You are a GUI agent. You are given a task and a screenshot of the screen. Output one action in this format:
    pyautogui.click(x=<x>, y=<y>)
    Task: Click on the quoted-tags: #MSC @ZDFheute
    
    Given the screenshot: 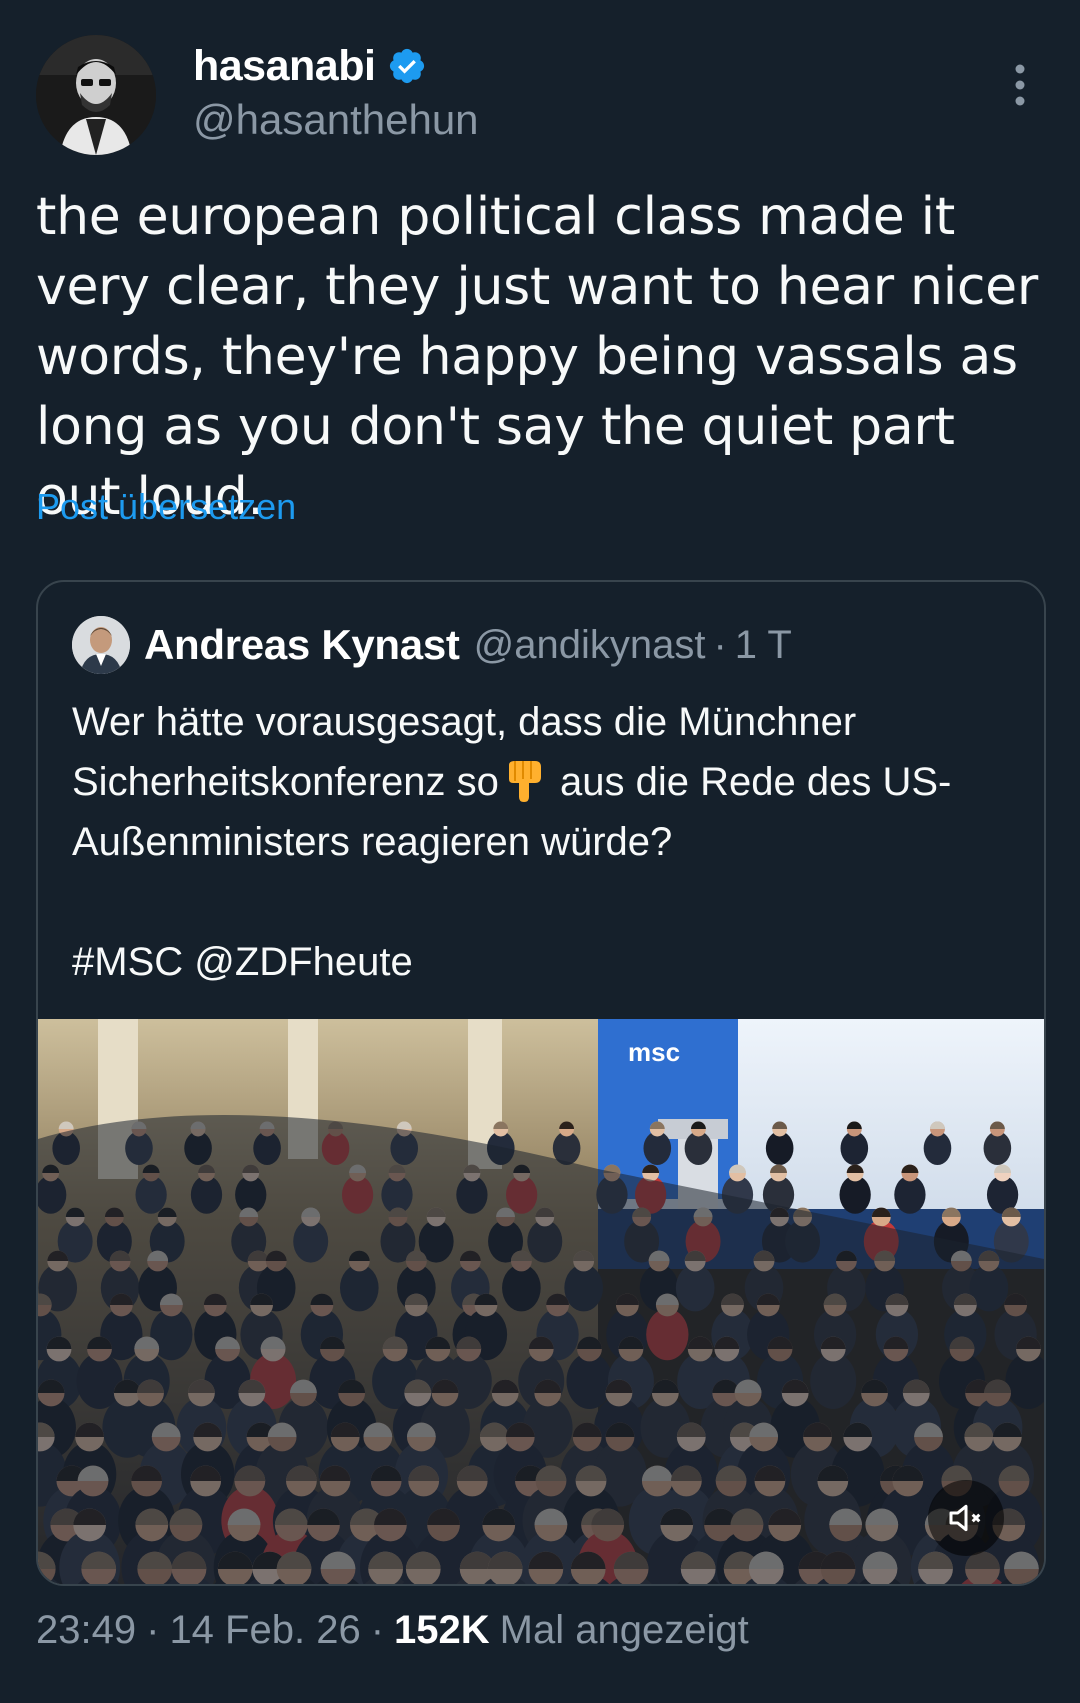 What is the action you would take?
    pyautogui.click(x=242, y=962)
    